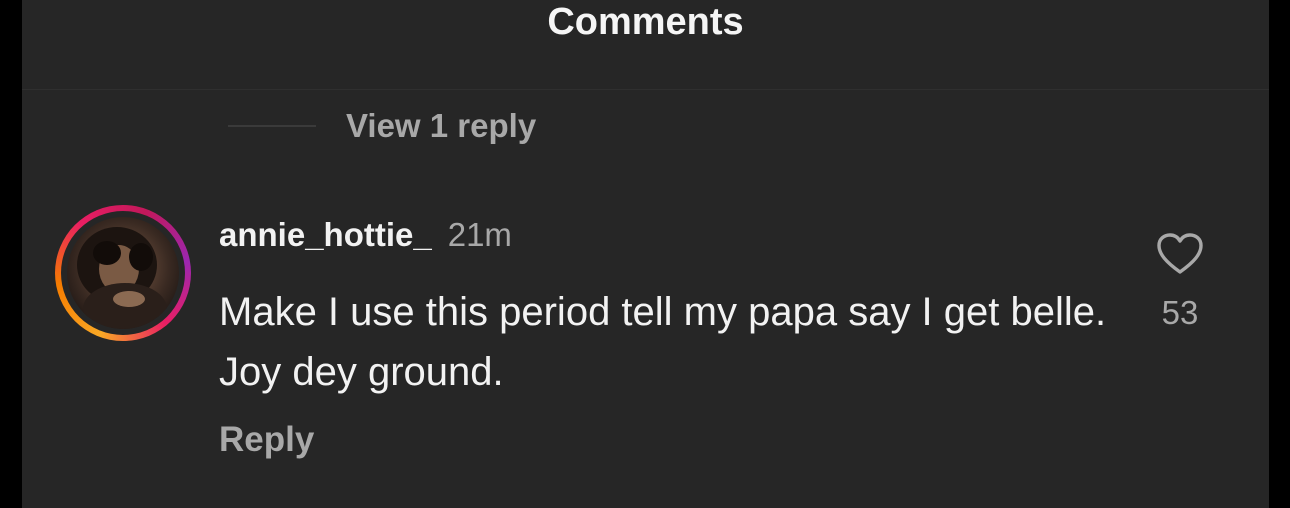 Image resolution: width=1290 pixels, height=508 pixels. What do you see at coordinates (645, 22) in the screenshot?
I see `page-title: Comments` at bounding box center [645, 22].